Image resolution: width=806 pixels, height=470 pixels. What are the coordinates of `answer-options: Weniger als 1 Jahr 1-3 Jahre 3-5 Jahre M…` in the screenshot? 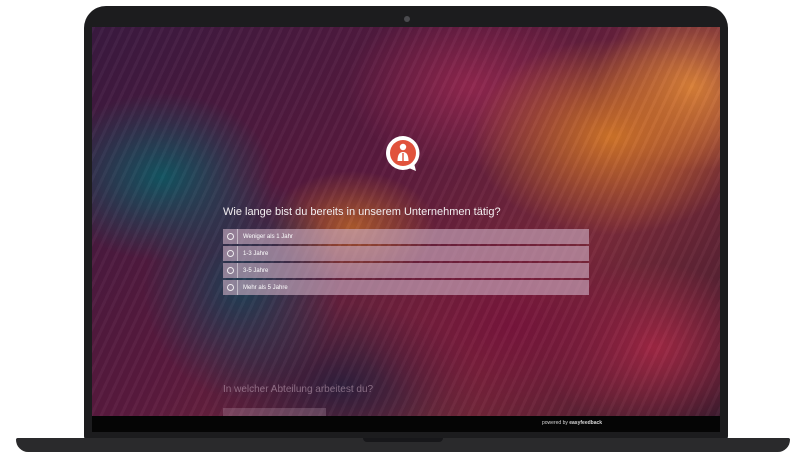 It's located at (406, 263).